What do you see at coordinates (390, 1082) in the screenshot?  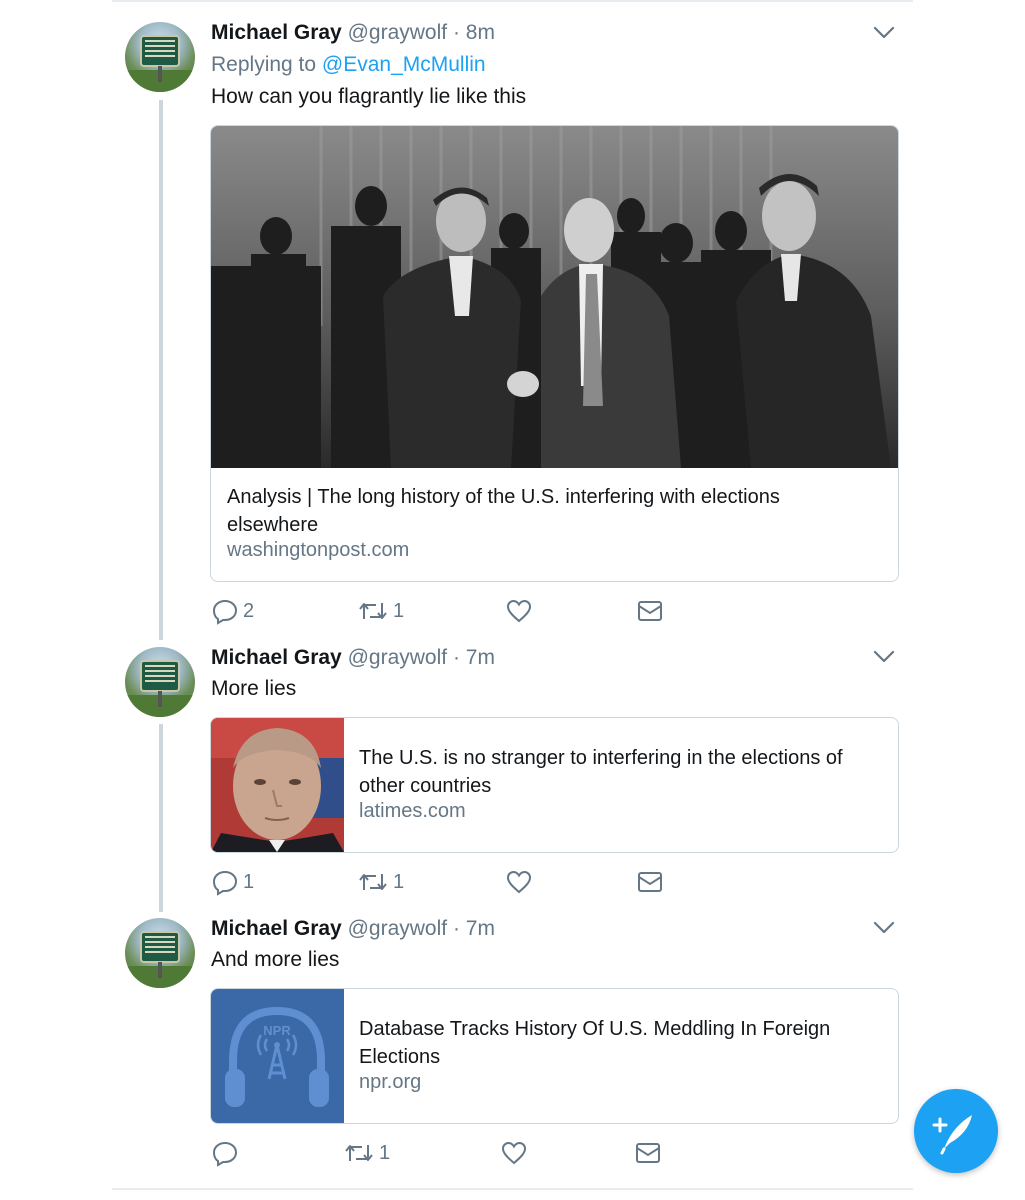 I see `card-domain: npr.org` at bounding box center [390, 1082].